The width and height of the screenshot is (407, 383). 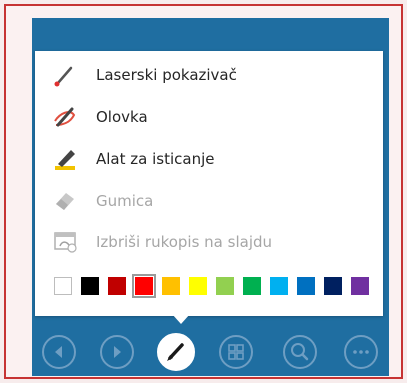 What do you see at coordinates (122, 117) in the screenshot?
I see `menu-item-label: Olovka` at bounding box center [122, 117].